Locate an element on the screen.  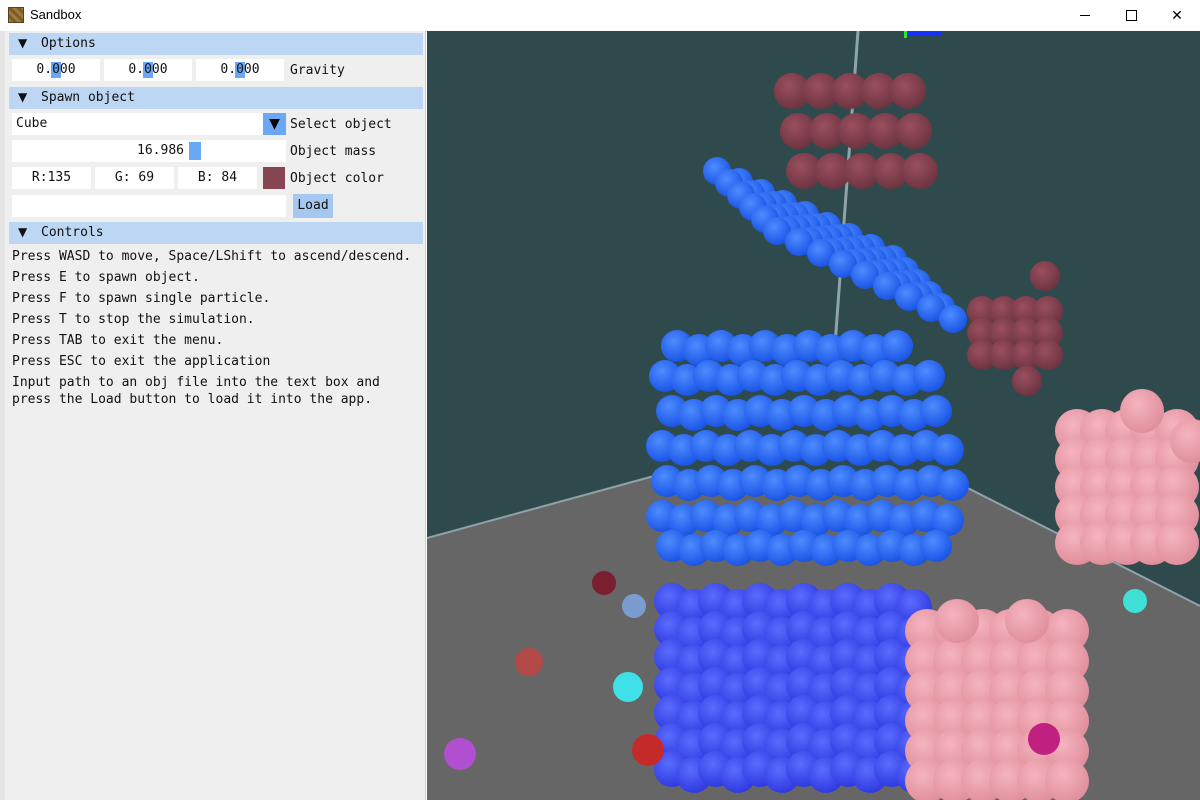
mass-slider-grab is located at coordinates (195, 151).